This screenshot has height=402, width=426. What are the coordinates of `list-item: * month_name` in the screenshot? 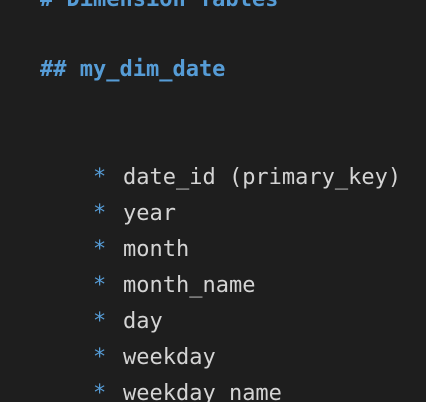 It's located at (147, 265).